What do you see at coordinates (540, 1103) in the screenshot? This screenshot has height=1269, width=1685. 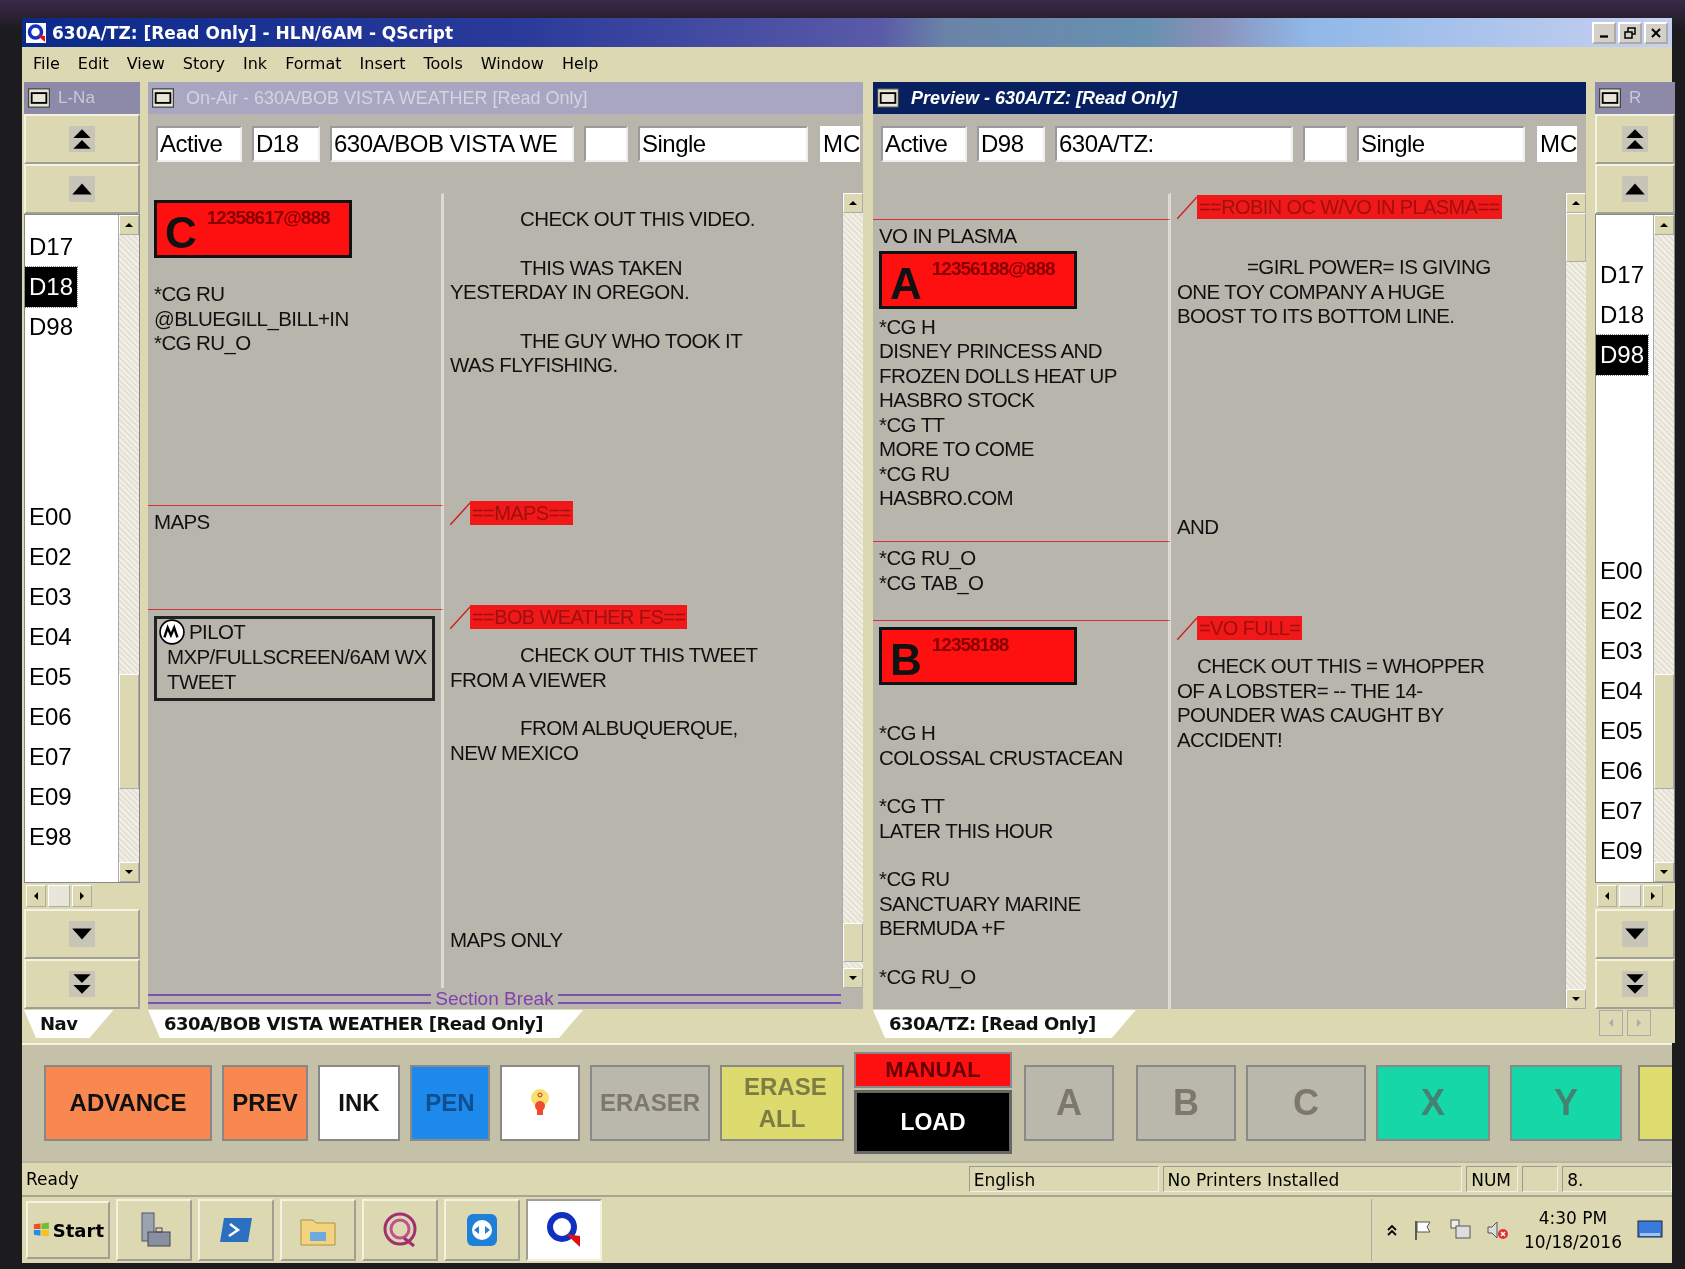 I see `lightbulb-button` at bounding box center [540, 1103].